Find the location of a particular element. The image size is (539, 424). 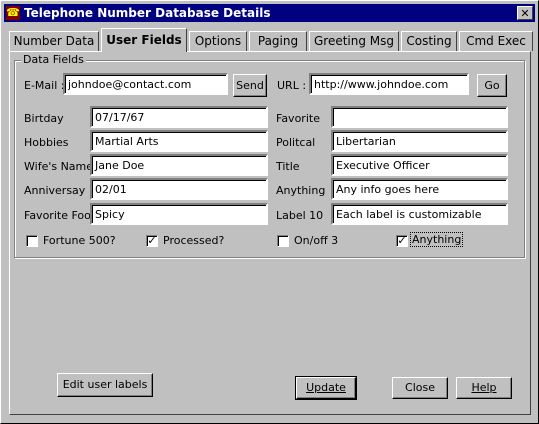

wifes-name-field: Jane Doe is located at coordinates (179, 165).